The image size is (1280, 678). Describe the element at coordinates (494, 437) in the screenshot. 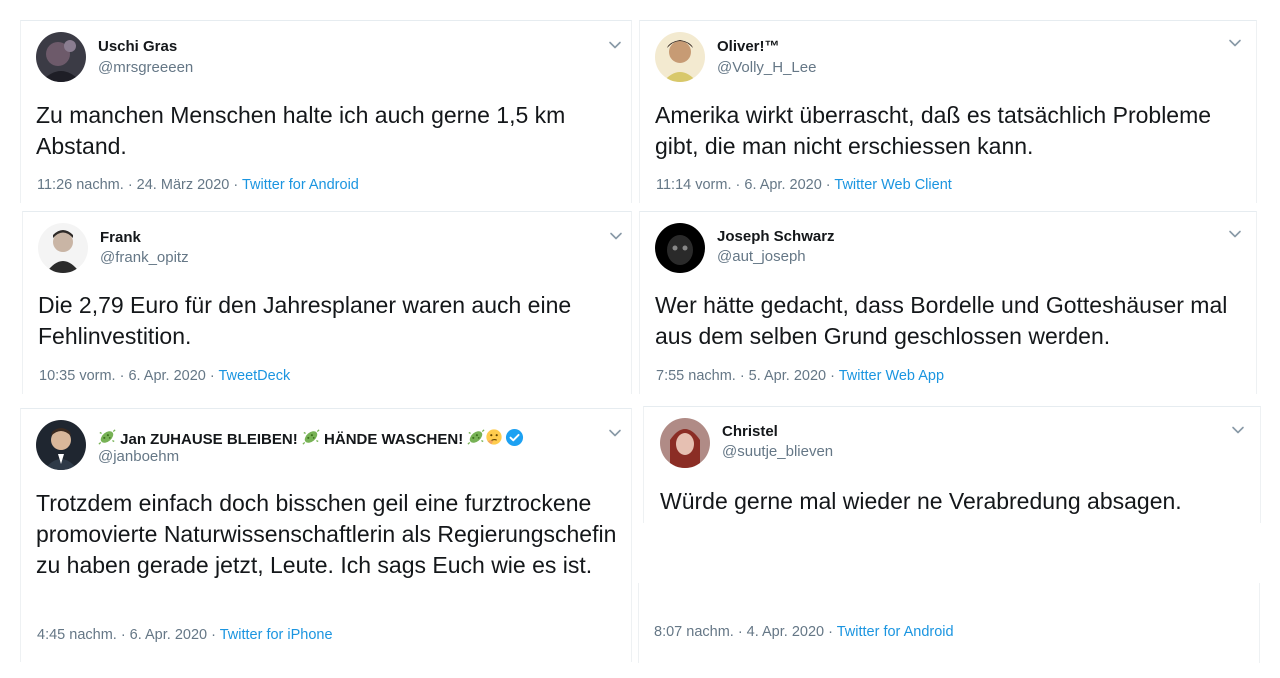

I see `thinking-face-emoji-icon` at that location.